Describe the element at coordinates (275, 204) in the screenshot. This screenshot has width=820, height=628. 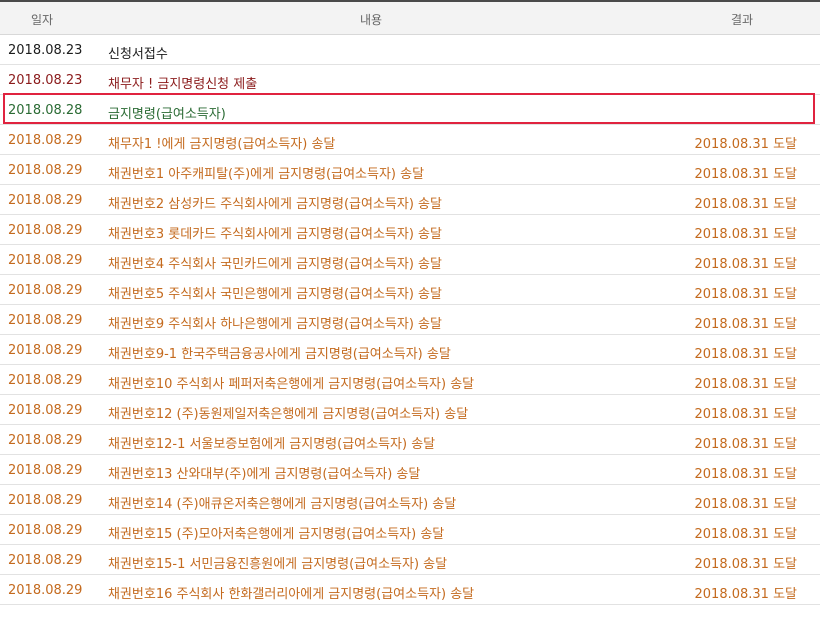
I see `row-content: 채권번호2 삼성카드 주식회사에게 금지명령(급여소득자) 송달` at that location.